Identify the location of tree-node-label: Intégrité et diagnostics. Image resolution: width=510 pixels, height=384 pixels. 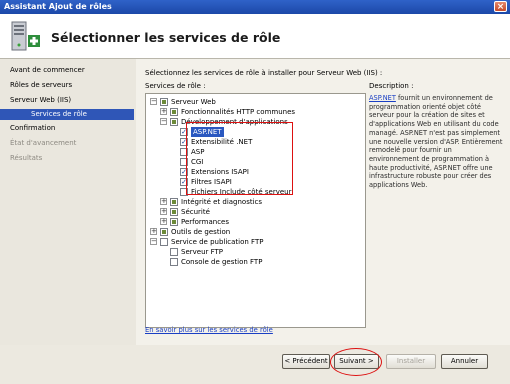
(222, 202).